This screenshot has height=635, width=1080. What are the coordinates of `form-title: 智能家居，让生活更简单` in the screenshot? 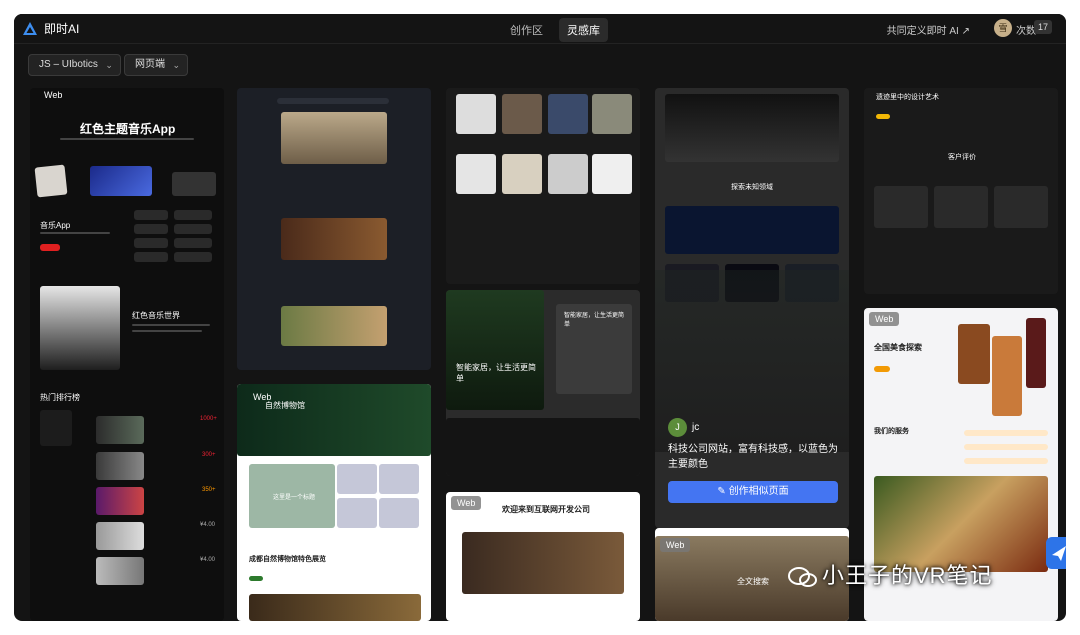 It's located at (594, 320).